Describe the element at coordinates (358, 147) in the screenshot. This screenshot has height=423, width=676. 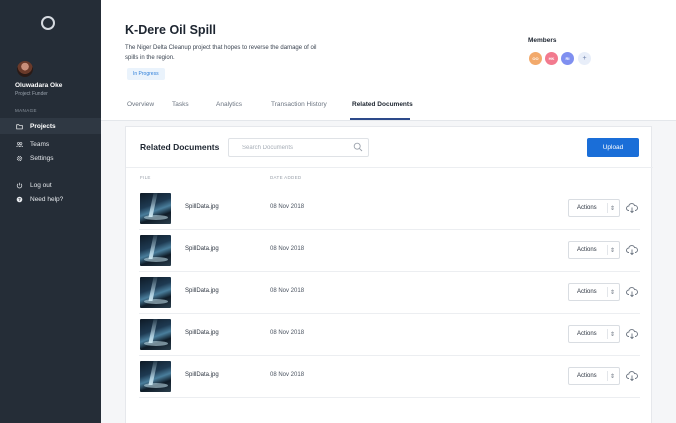
I see `search-icon` at that location.